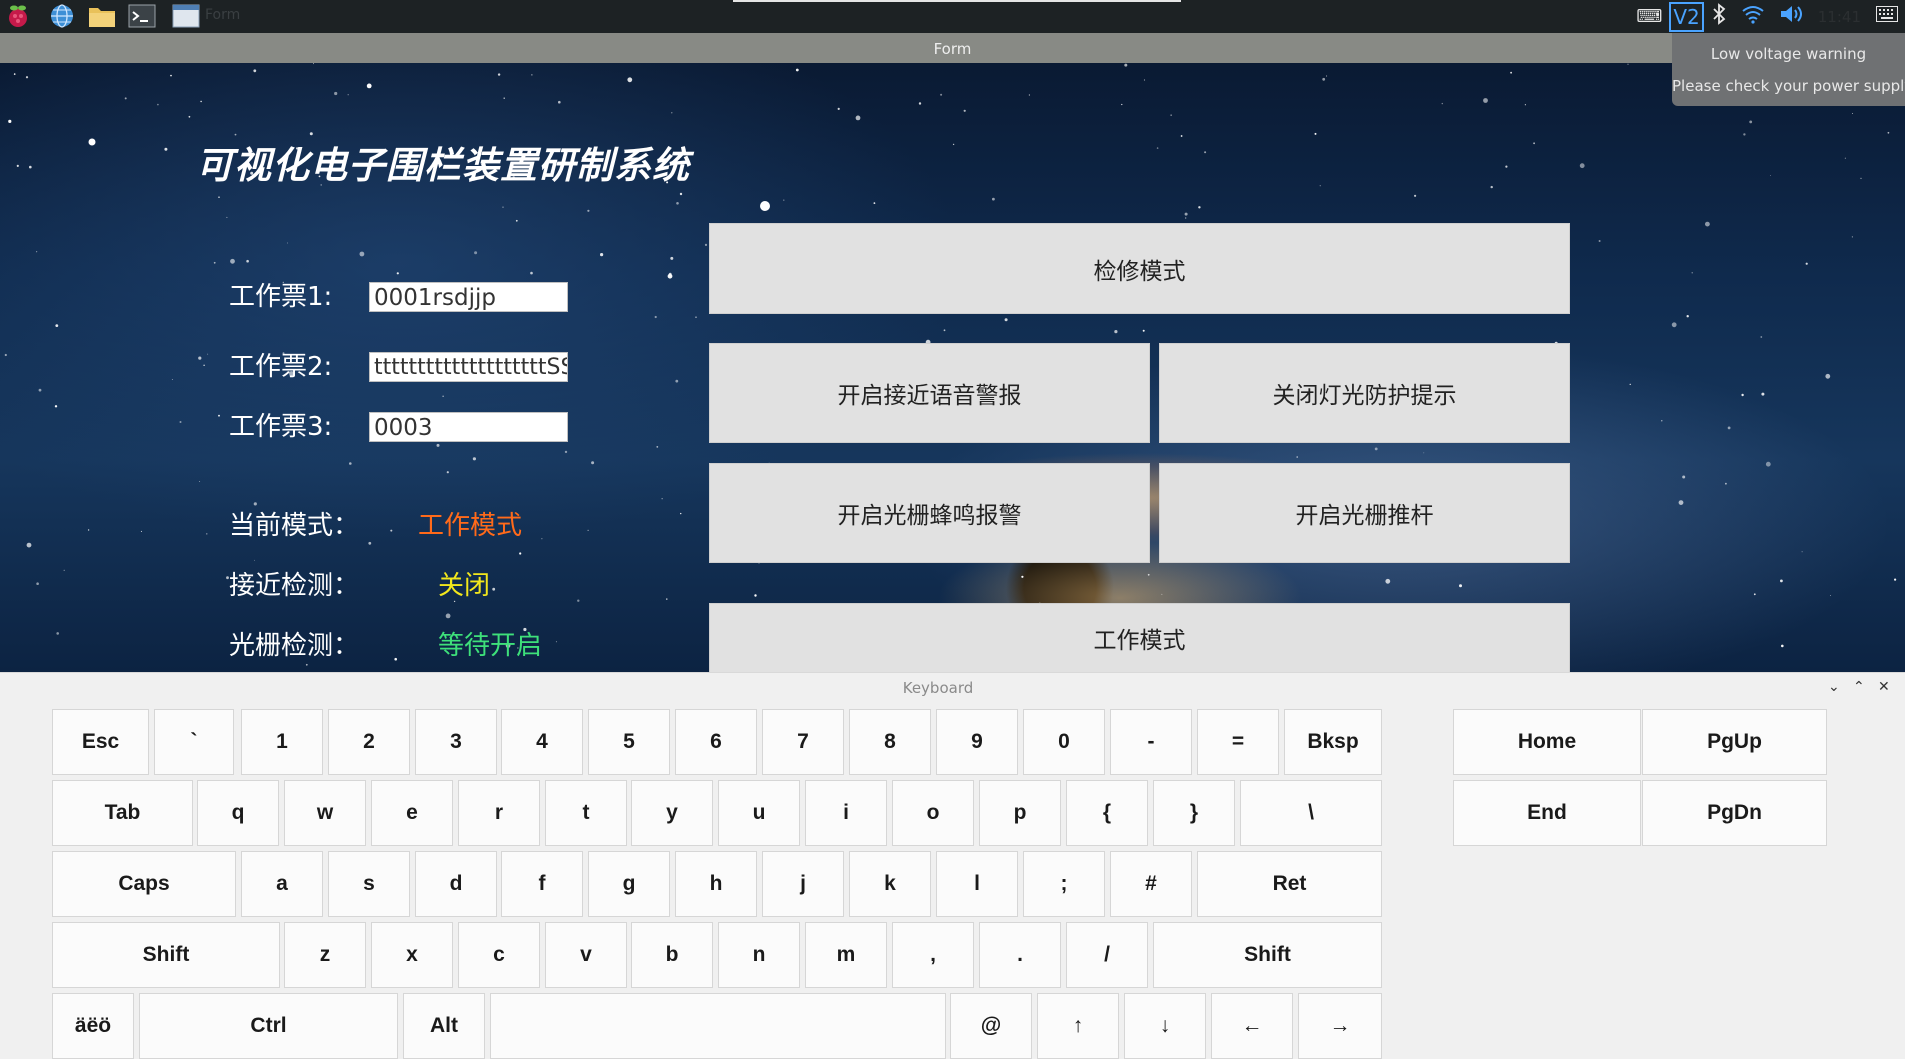  Describe the element at coordinates (1792, 16) in the screenshot. I see `volume-icon` at that location.